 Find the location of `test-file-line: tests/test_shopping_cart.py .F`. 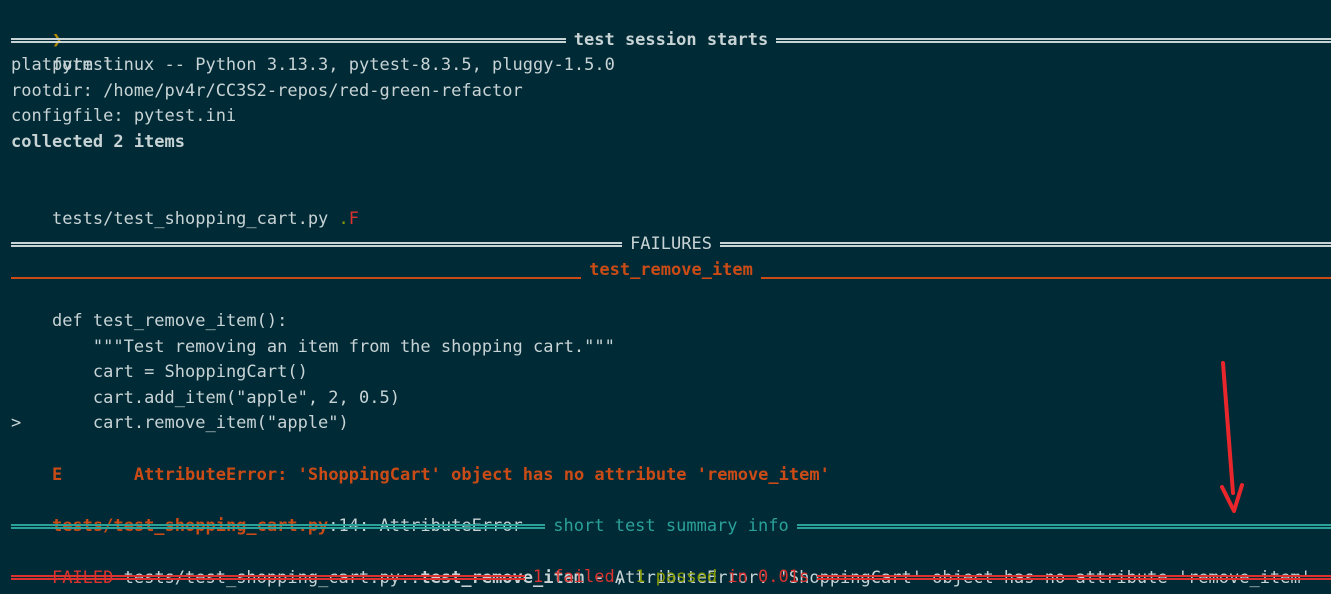

test-file-line: tests/test_shopping_cart.py .F is located at coordinates (185, 205).